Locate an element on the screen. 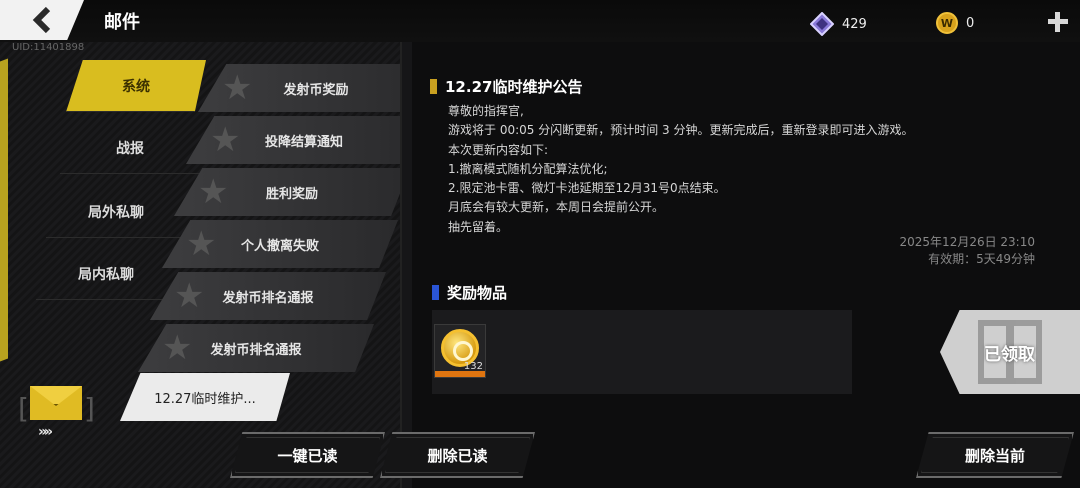 The width and height of the screenshot is (1080, 488). notice-line: 抽先留着。 is located at coordinates (478, 226).